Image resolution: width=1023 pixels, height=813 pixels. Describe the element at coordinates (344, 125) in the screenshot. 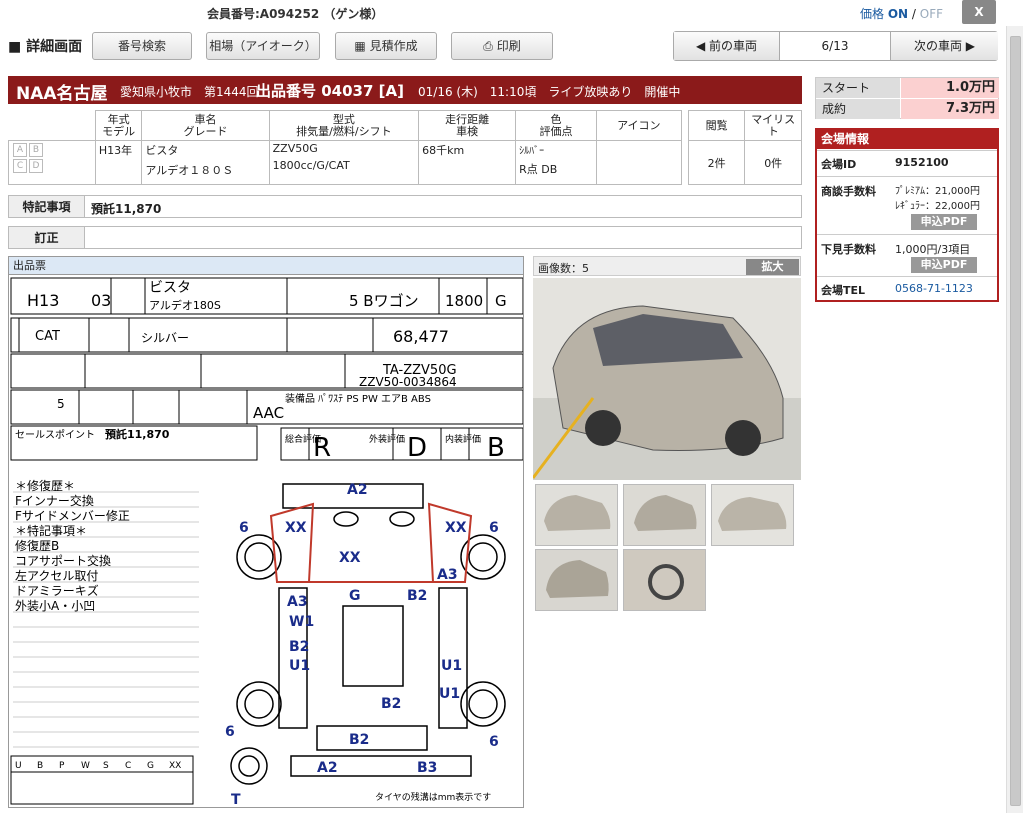

I see `col-type: 型式 排気量/燃料/シフト` at that location.